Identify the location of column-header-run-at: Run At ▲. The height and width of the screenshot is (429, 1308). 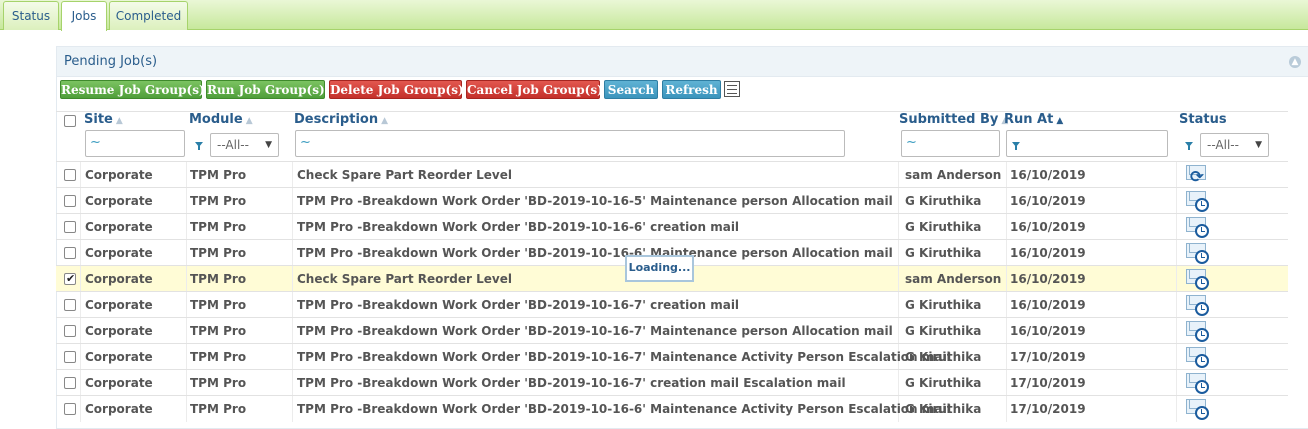
(1033, 121).